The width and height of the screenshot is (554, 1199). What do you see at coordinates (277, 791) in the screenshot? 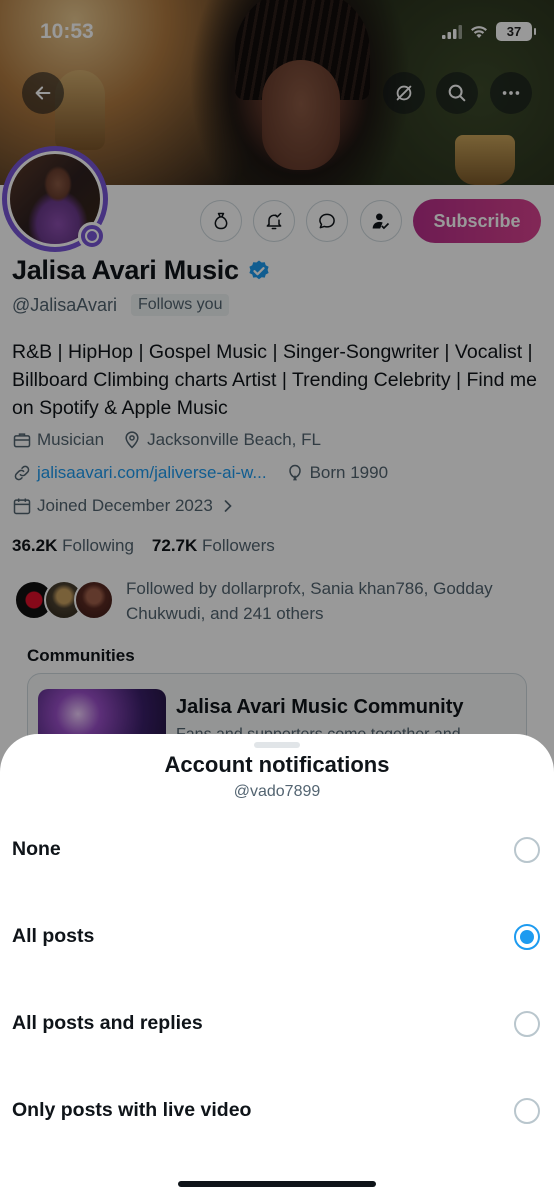
I see `sheet-subtitle: @vado7899` at bounding box center [277, 791].